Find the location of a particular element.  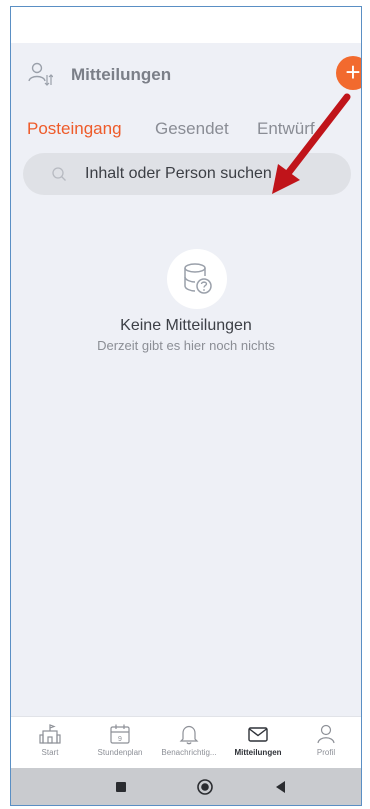

envelope-icon is located at coordinates (258, 734).